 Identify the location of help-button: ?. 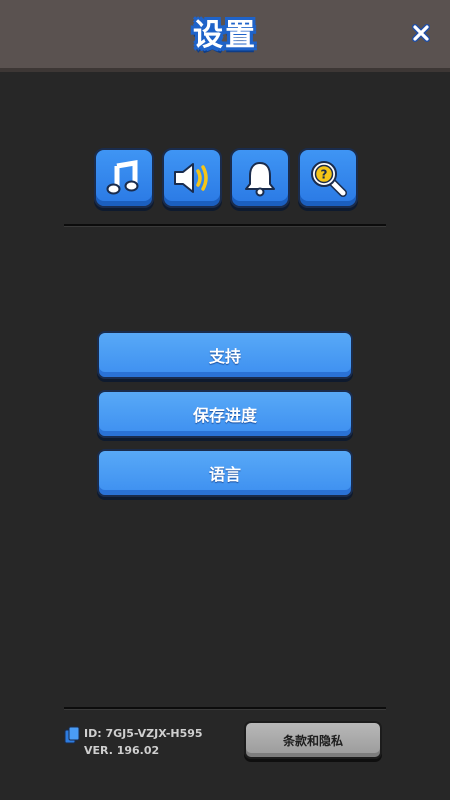
(328, 178).